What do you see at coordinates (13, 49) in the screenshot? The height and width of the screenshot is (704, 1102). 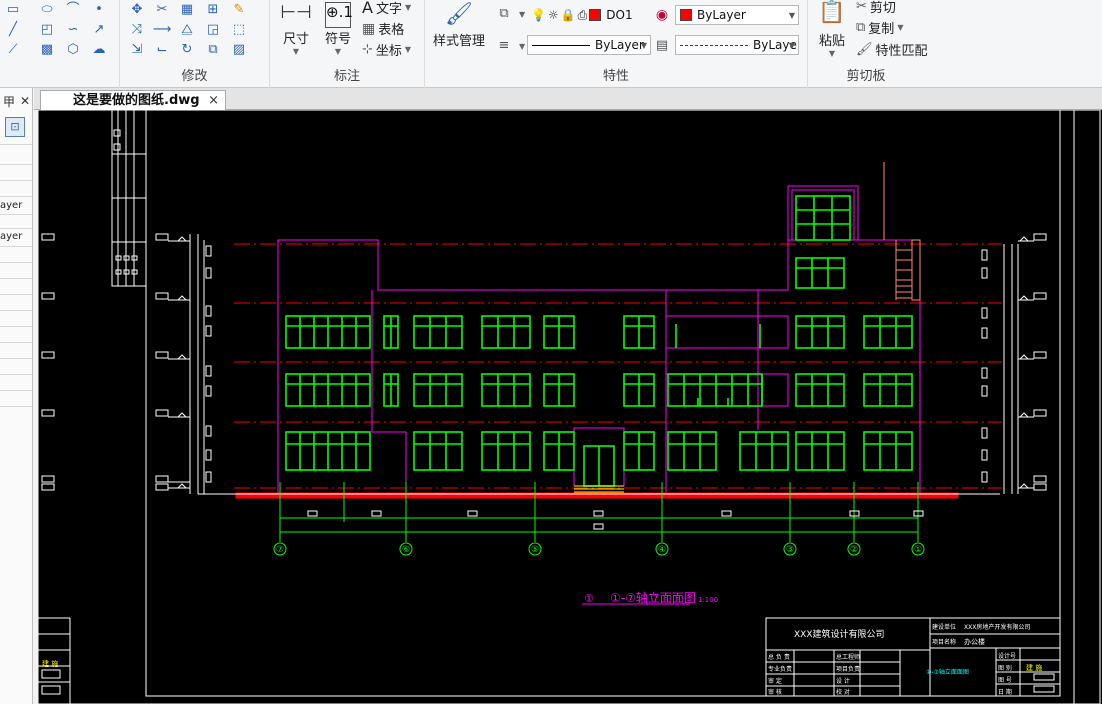 I see `construction-line-icon: ⟋` at bounding box center [13, 49].